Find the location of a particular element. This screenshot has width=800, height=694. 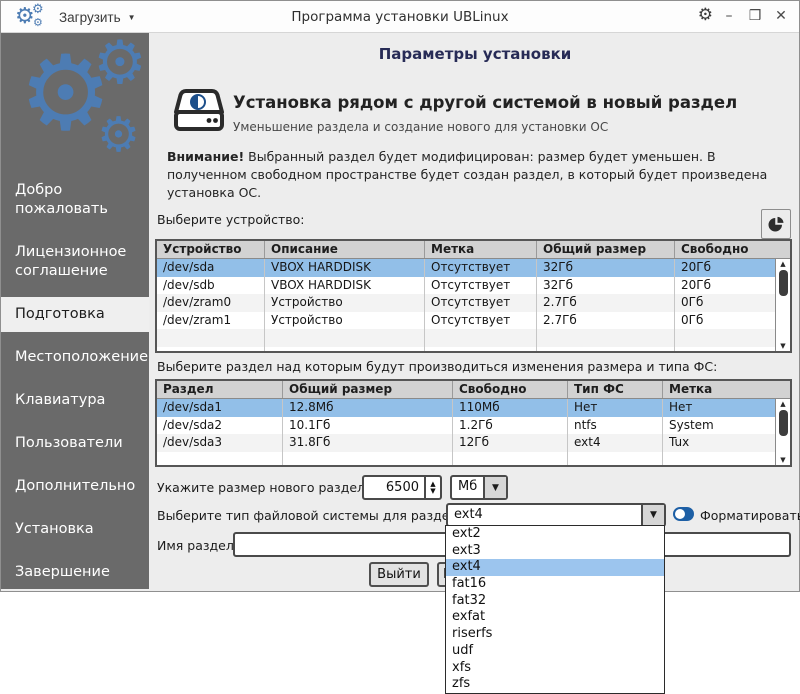

fs-option-xfs: xfs is located at coordinates (555, 668).